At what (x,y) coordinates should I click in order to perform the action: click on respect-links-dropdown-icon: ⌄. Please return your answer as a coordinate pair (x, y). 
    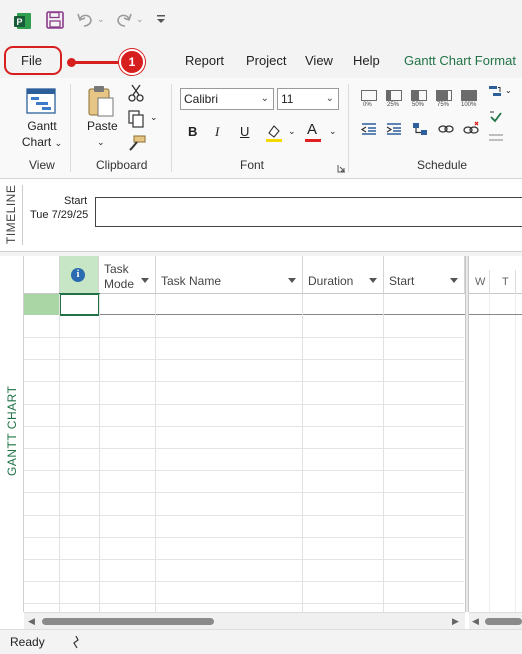
    Looking at the image, I should click on (508, 90).